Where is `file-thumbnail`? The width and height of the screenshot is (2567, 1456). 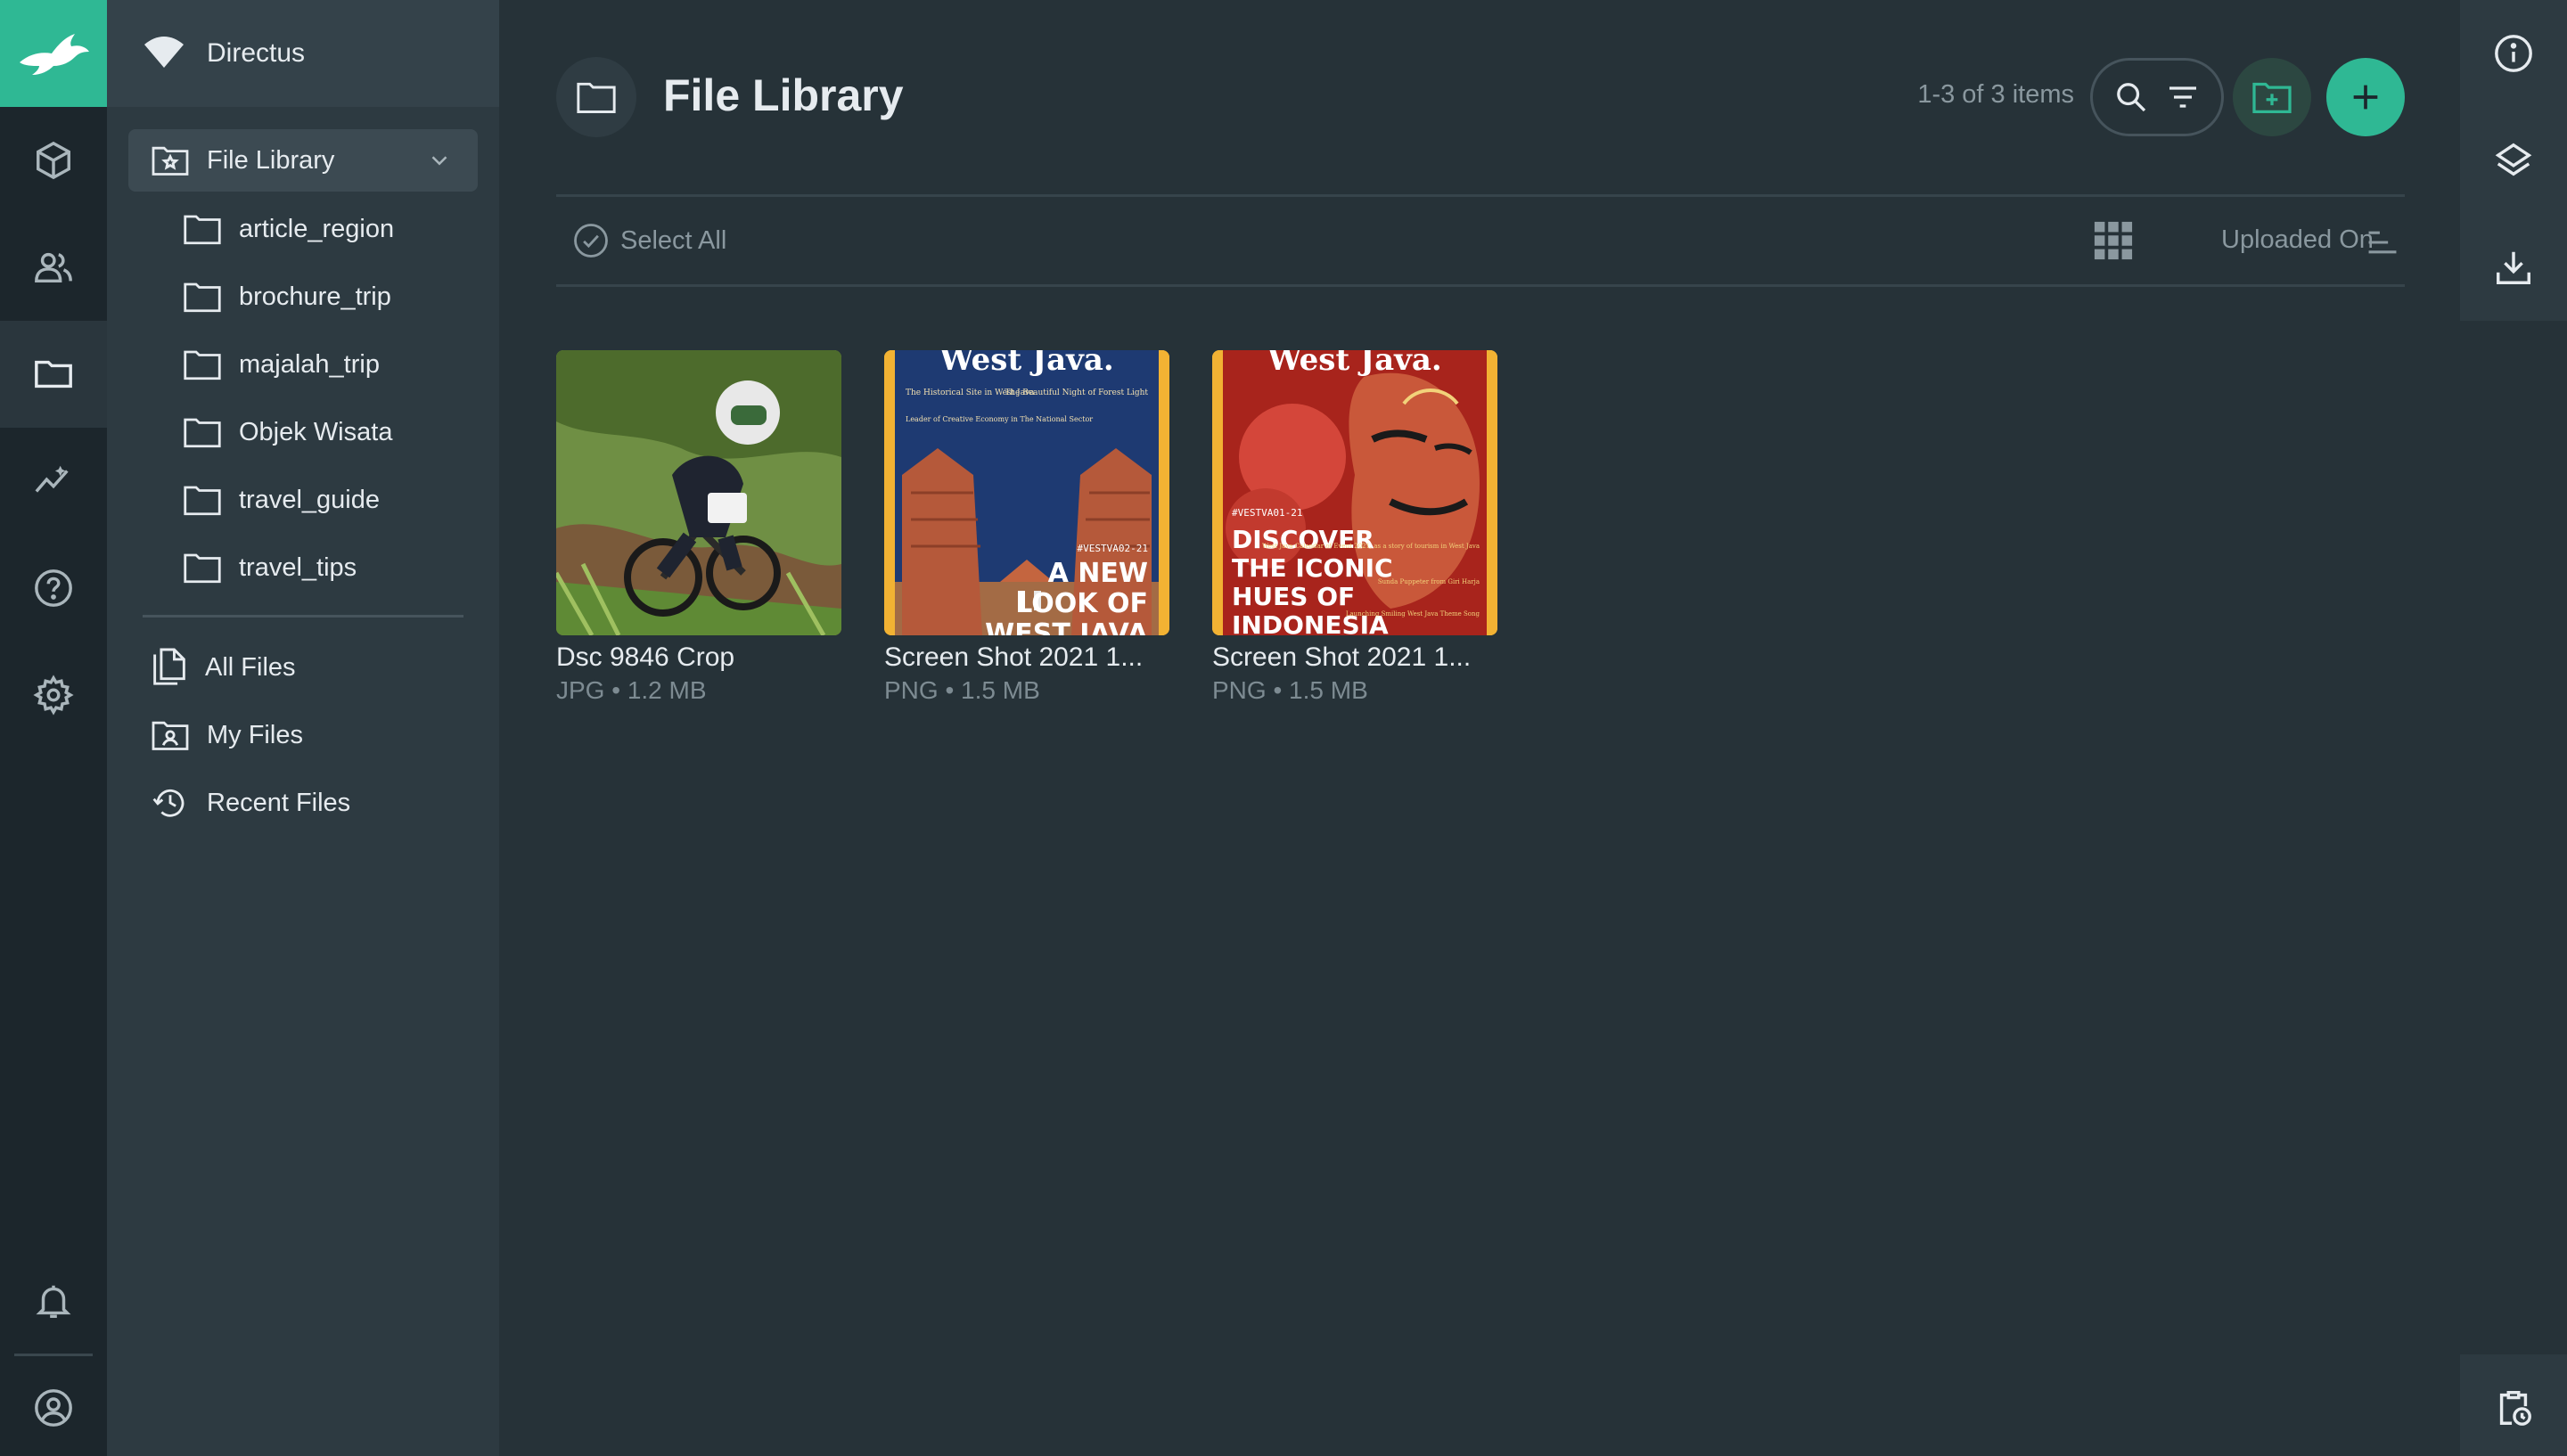 file-thumbnail is located at coordinates (699, 493).